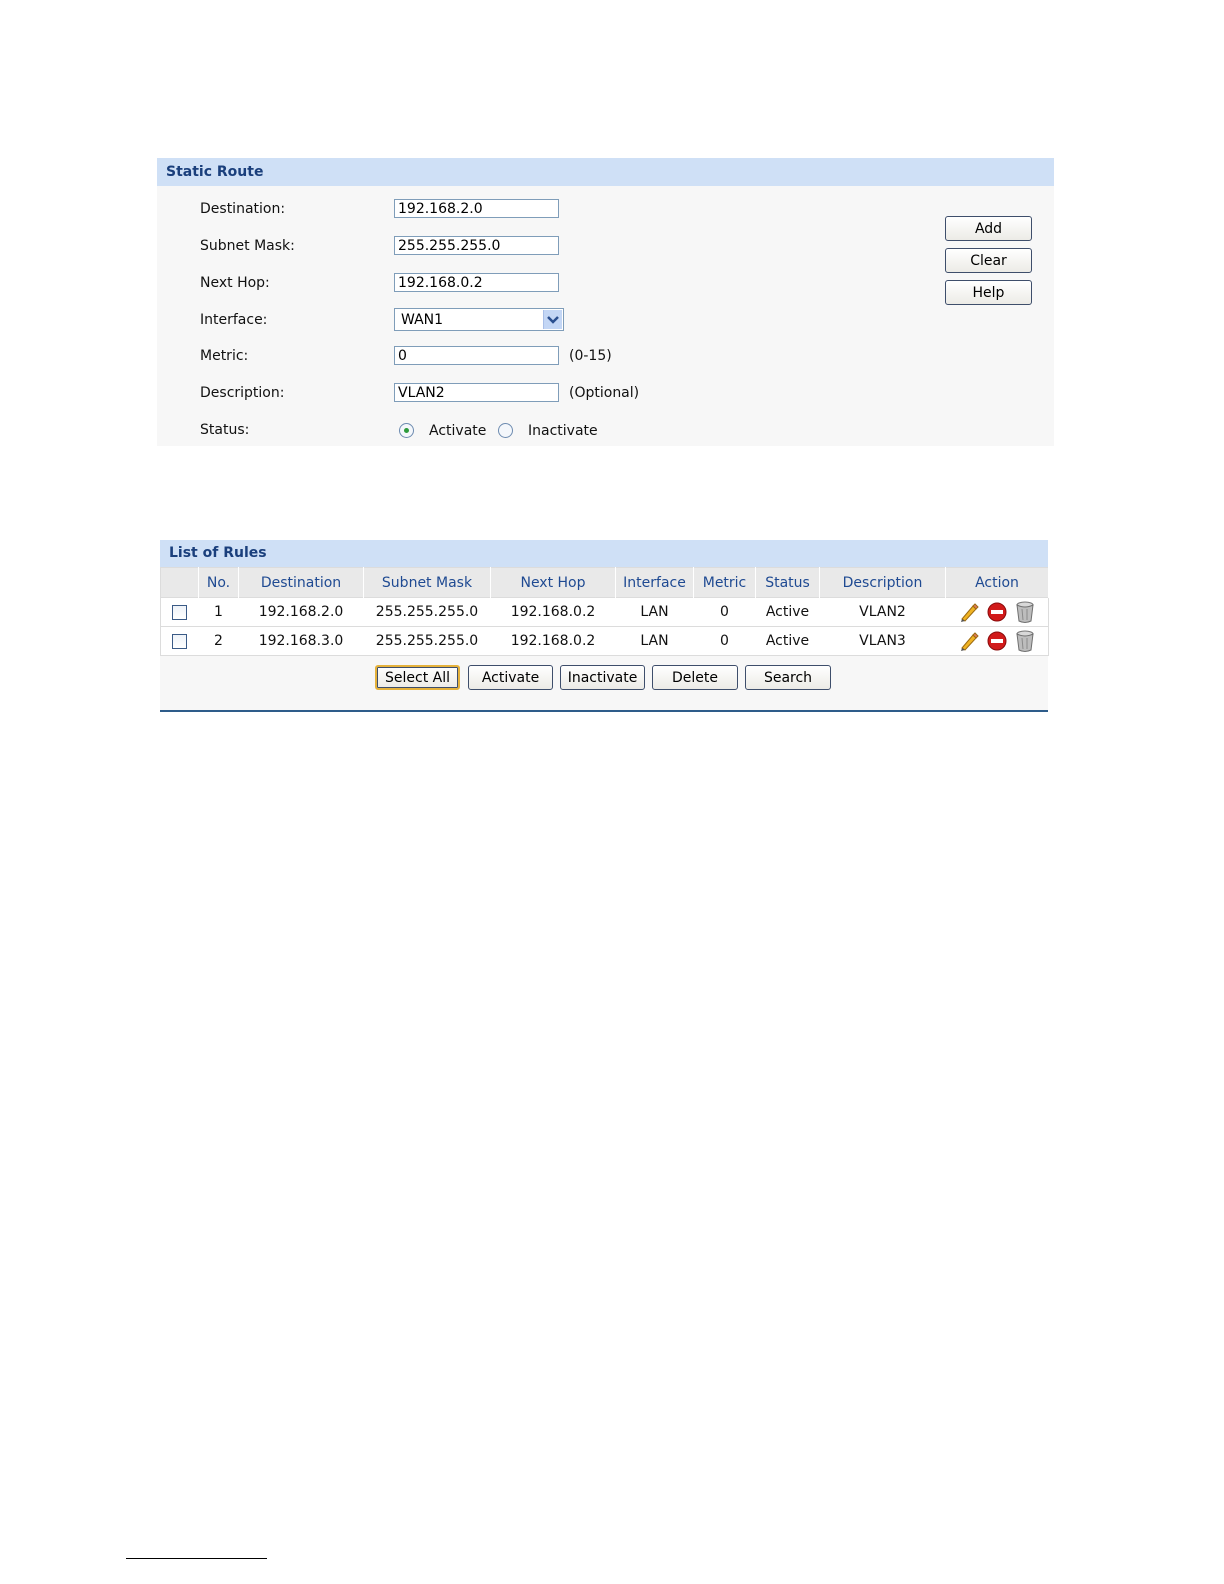 The height and width of the screenshot is (1584, 1224). What do you see at coordinates (882, 612) in the screenshot?
I see `cell-description: VLAN2` at bounding box center [882, 612].